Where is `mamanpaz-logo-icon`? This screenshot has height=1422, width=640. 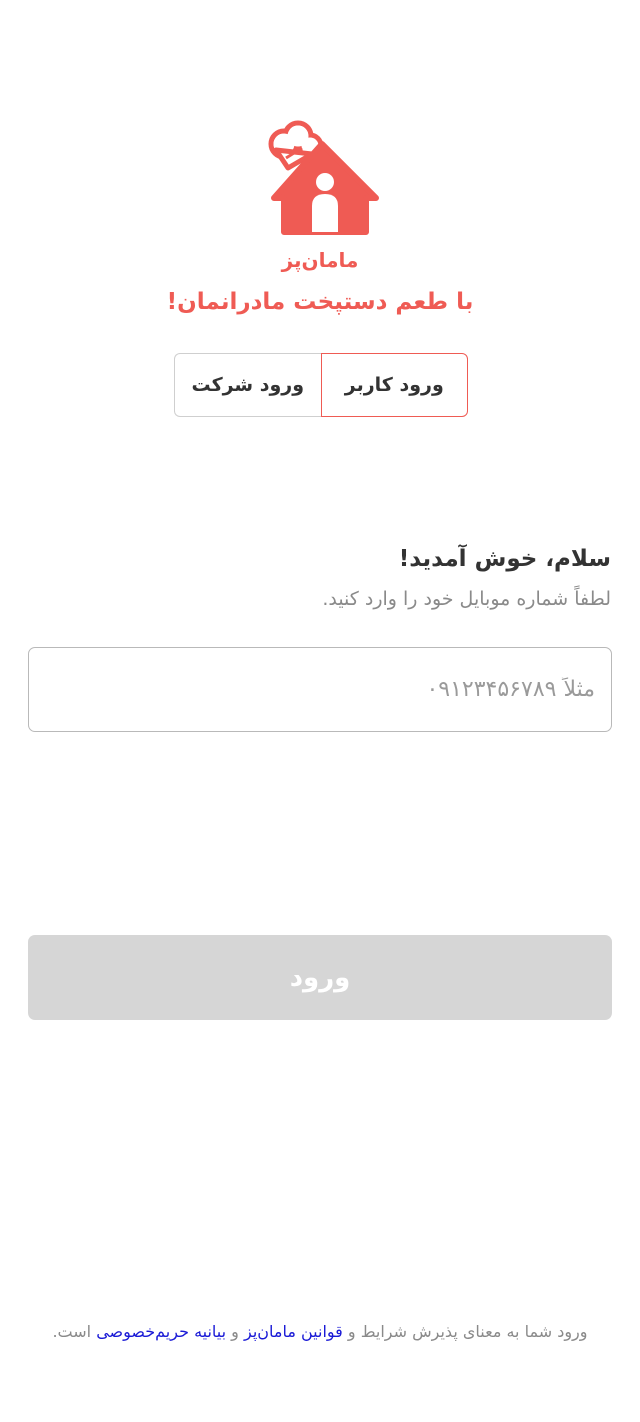 mamanpaz-logo-icon is located at coordinates (323, 177).